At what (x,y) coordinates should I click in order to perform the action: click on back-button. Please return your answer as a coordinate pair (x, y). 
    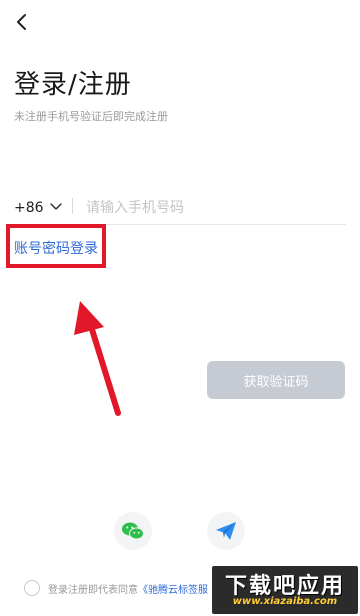
    Looking at the image, I should click on (22, 22).